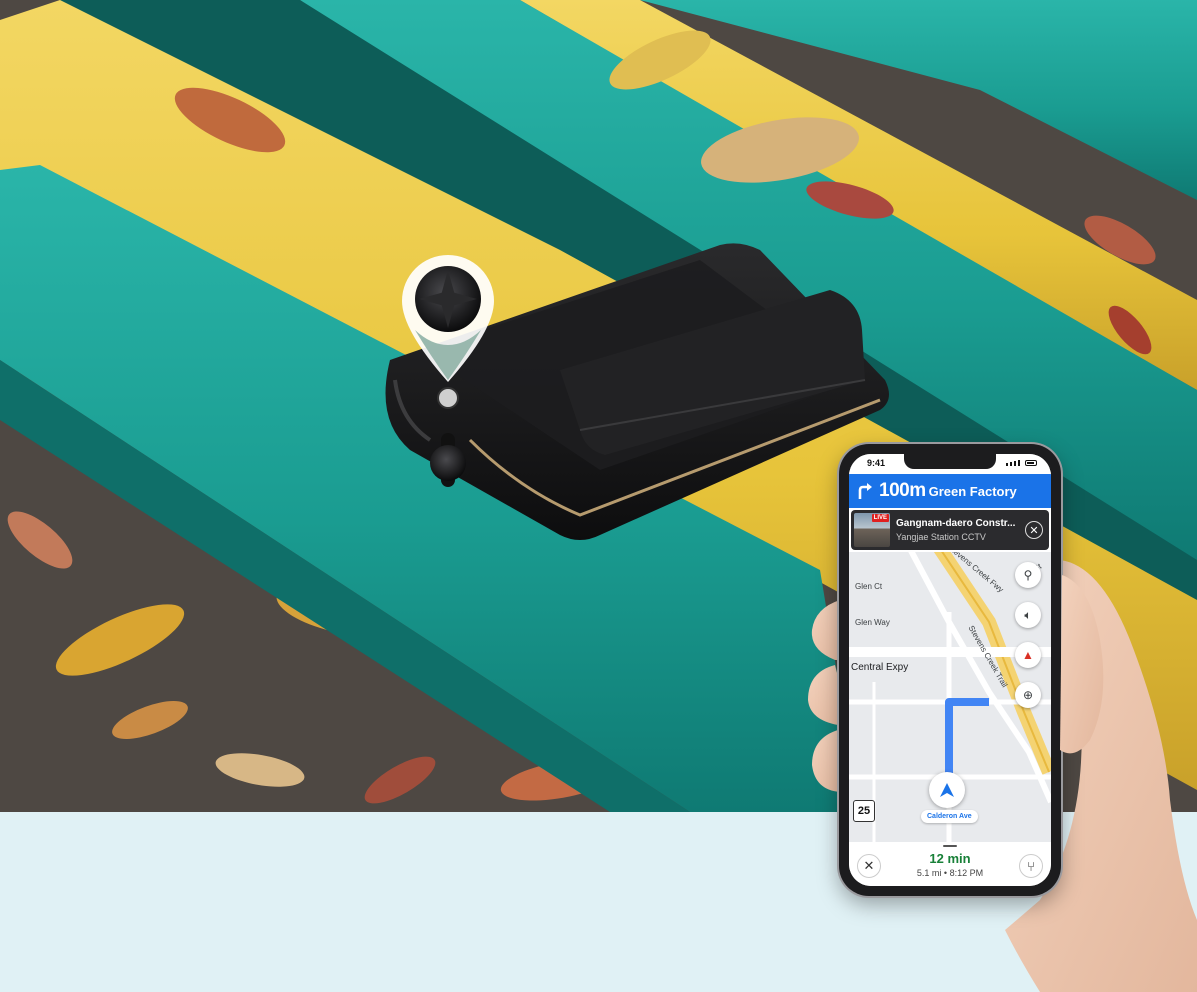  I want to click on speed-limit-sign: 25, so click(864, 811).